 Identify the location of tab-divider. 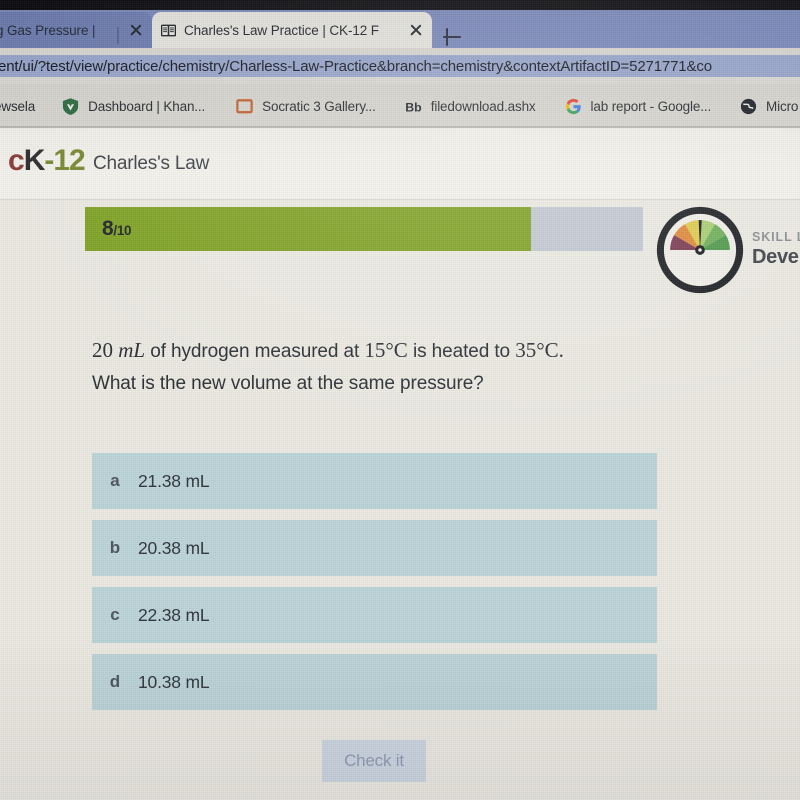
(118, 35).